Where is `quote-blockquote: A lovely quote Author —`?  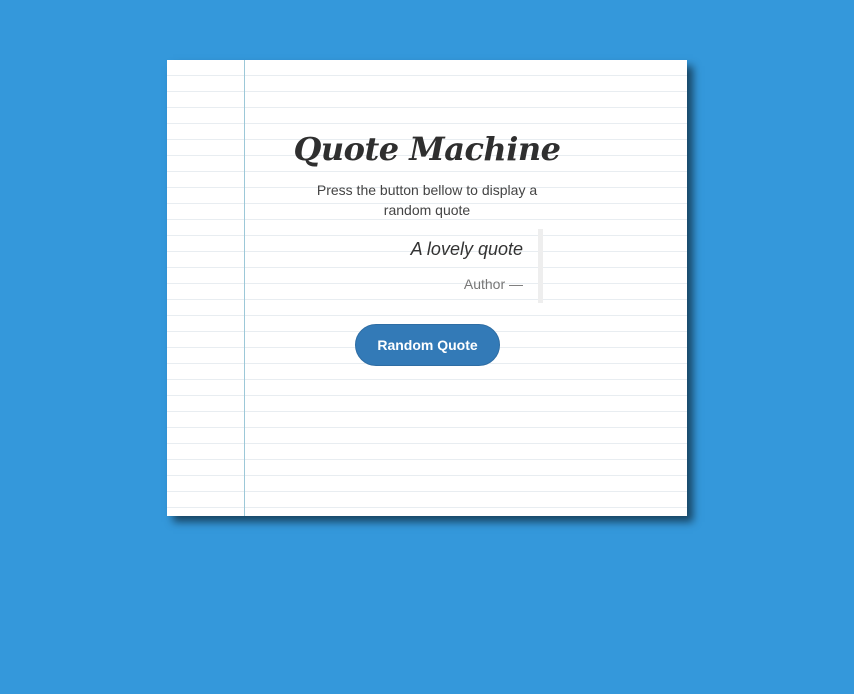 quote-blockquote: A lovely quote Author — is located at coordinates (455, 266).